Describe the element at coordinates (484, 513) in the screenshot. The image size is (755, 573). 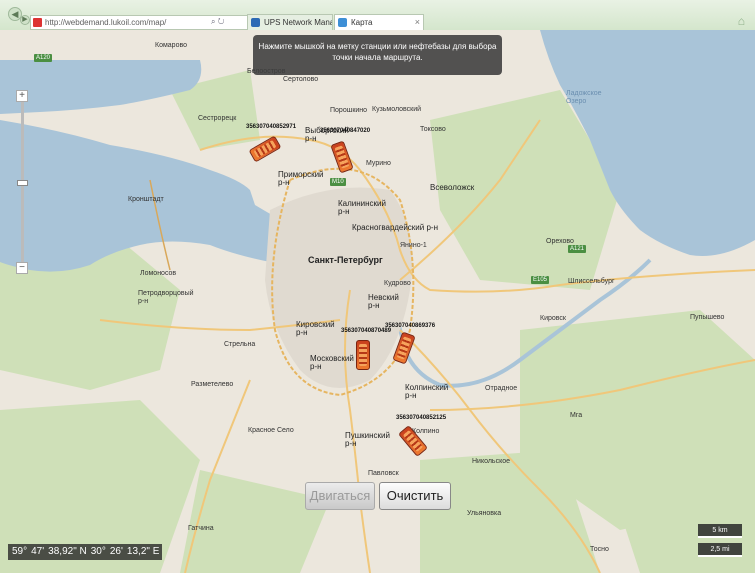
I see `place-label: Ульяновка` at that location.